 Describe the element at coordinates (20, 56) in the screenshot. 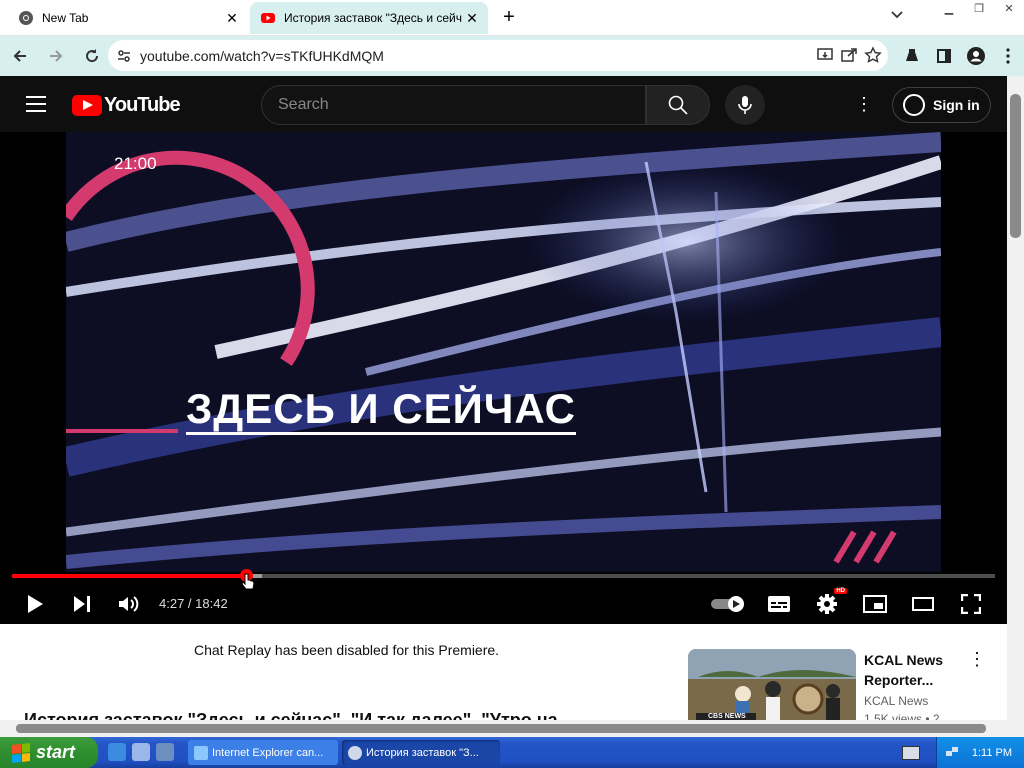

I see `back-icon` at that location.